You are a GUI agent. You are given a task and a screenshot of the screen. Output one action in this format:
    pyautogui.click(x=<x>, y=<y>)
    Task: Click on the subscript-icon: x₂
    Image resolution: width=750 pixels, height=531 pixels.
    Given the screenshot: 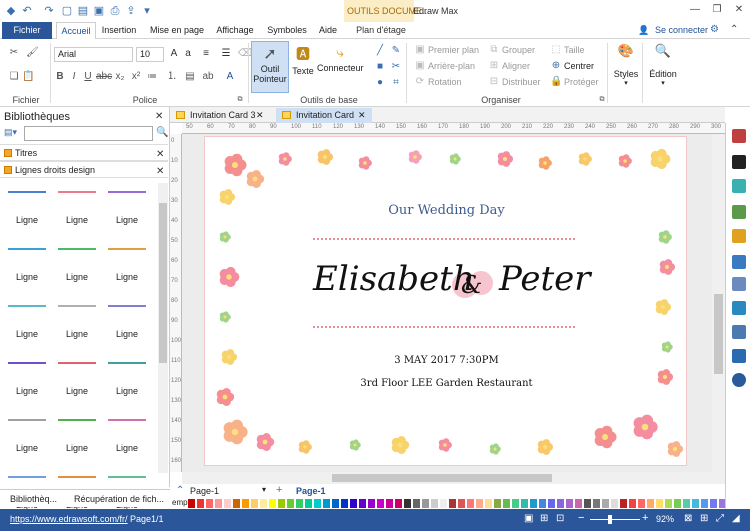 What is the action you would take?
    pyautogui.click(x=120, y=77)
    